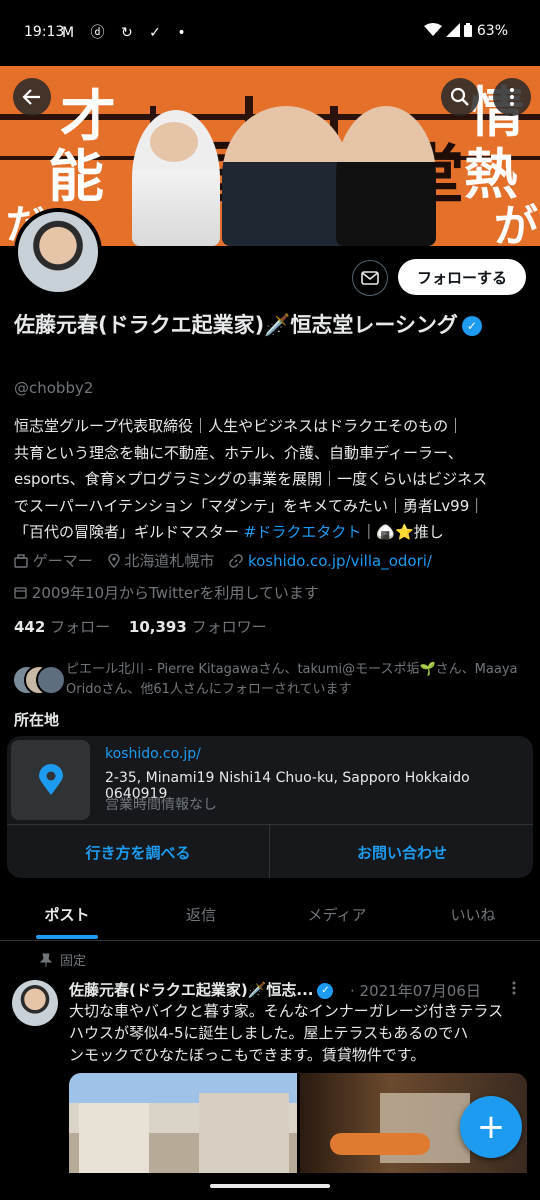 The width and height of the screenshot is (540, 1200). Describe the element at coordinates (46, 960) in the screenshot. I see `pin-icon` at that location.